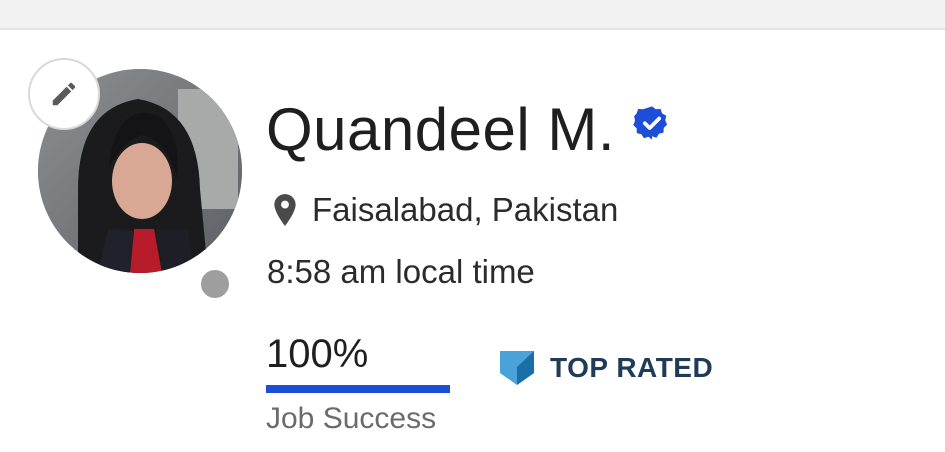 This screenshot has height=452, width=945. Describe the element at coordinates (465, 209) in the screenshot. I see `location-text: Faisalabad, Pakistan` at that location.